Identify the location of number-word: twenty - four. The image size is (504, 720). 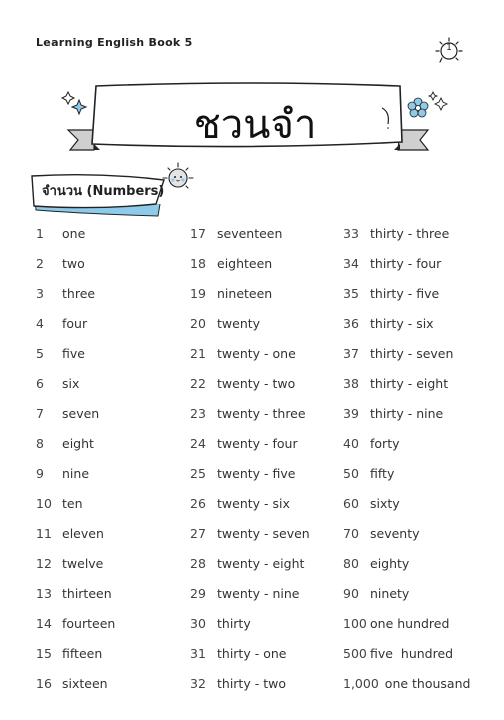
(257, 443).